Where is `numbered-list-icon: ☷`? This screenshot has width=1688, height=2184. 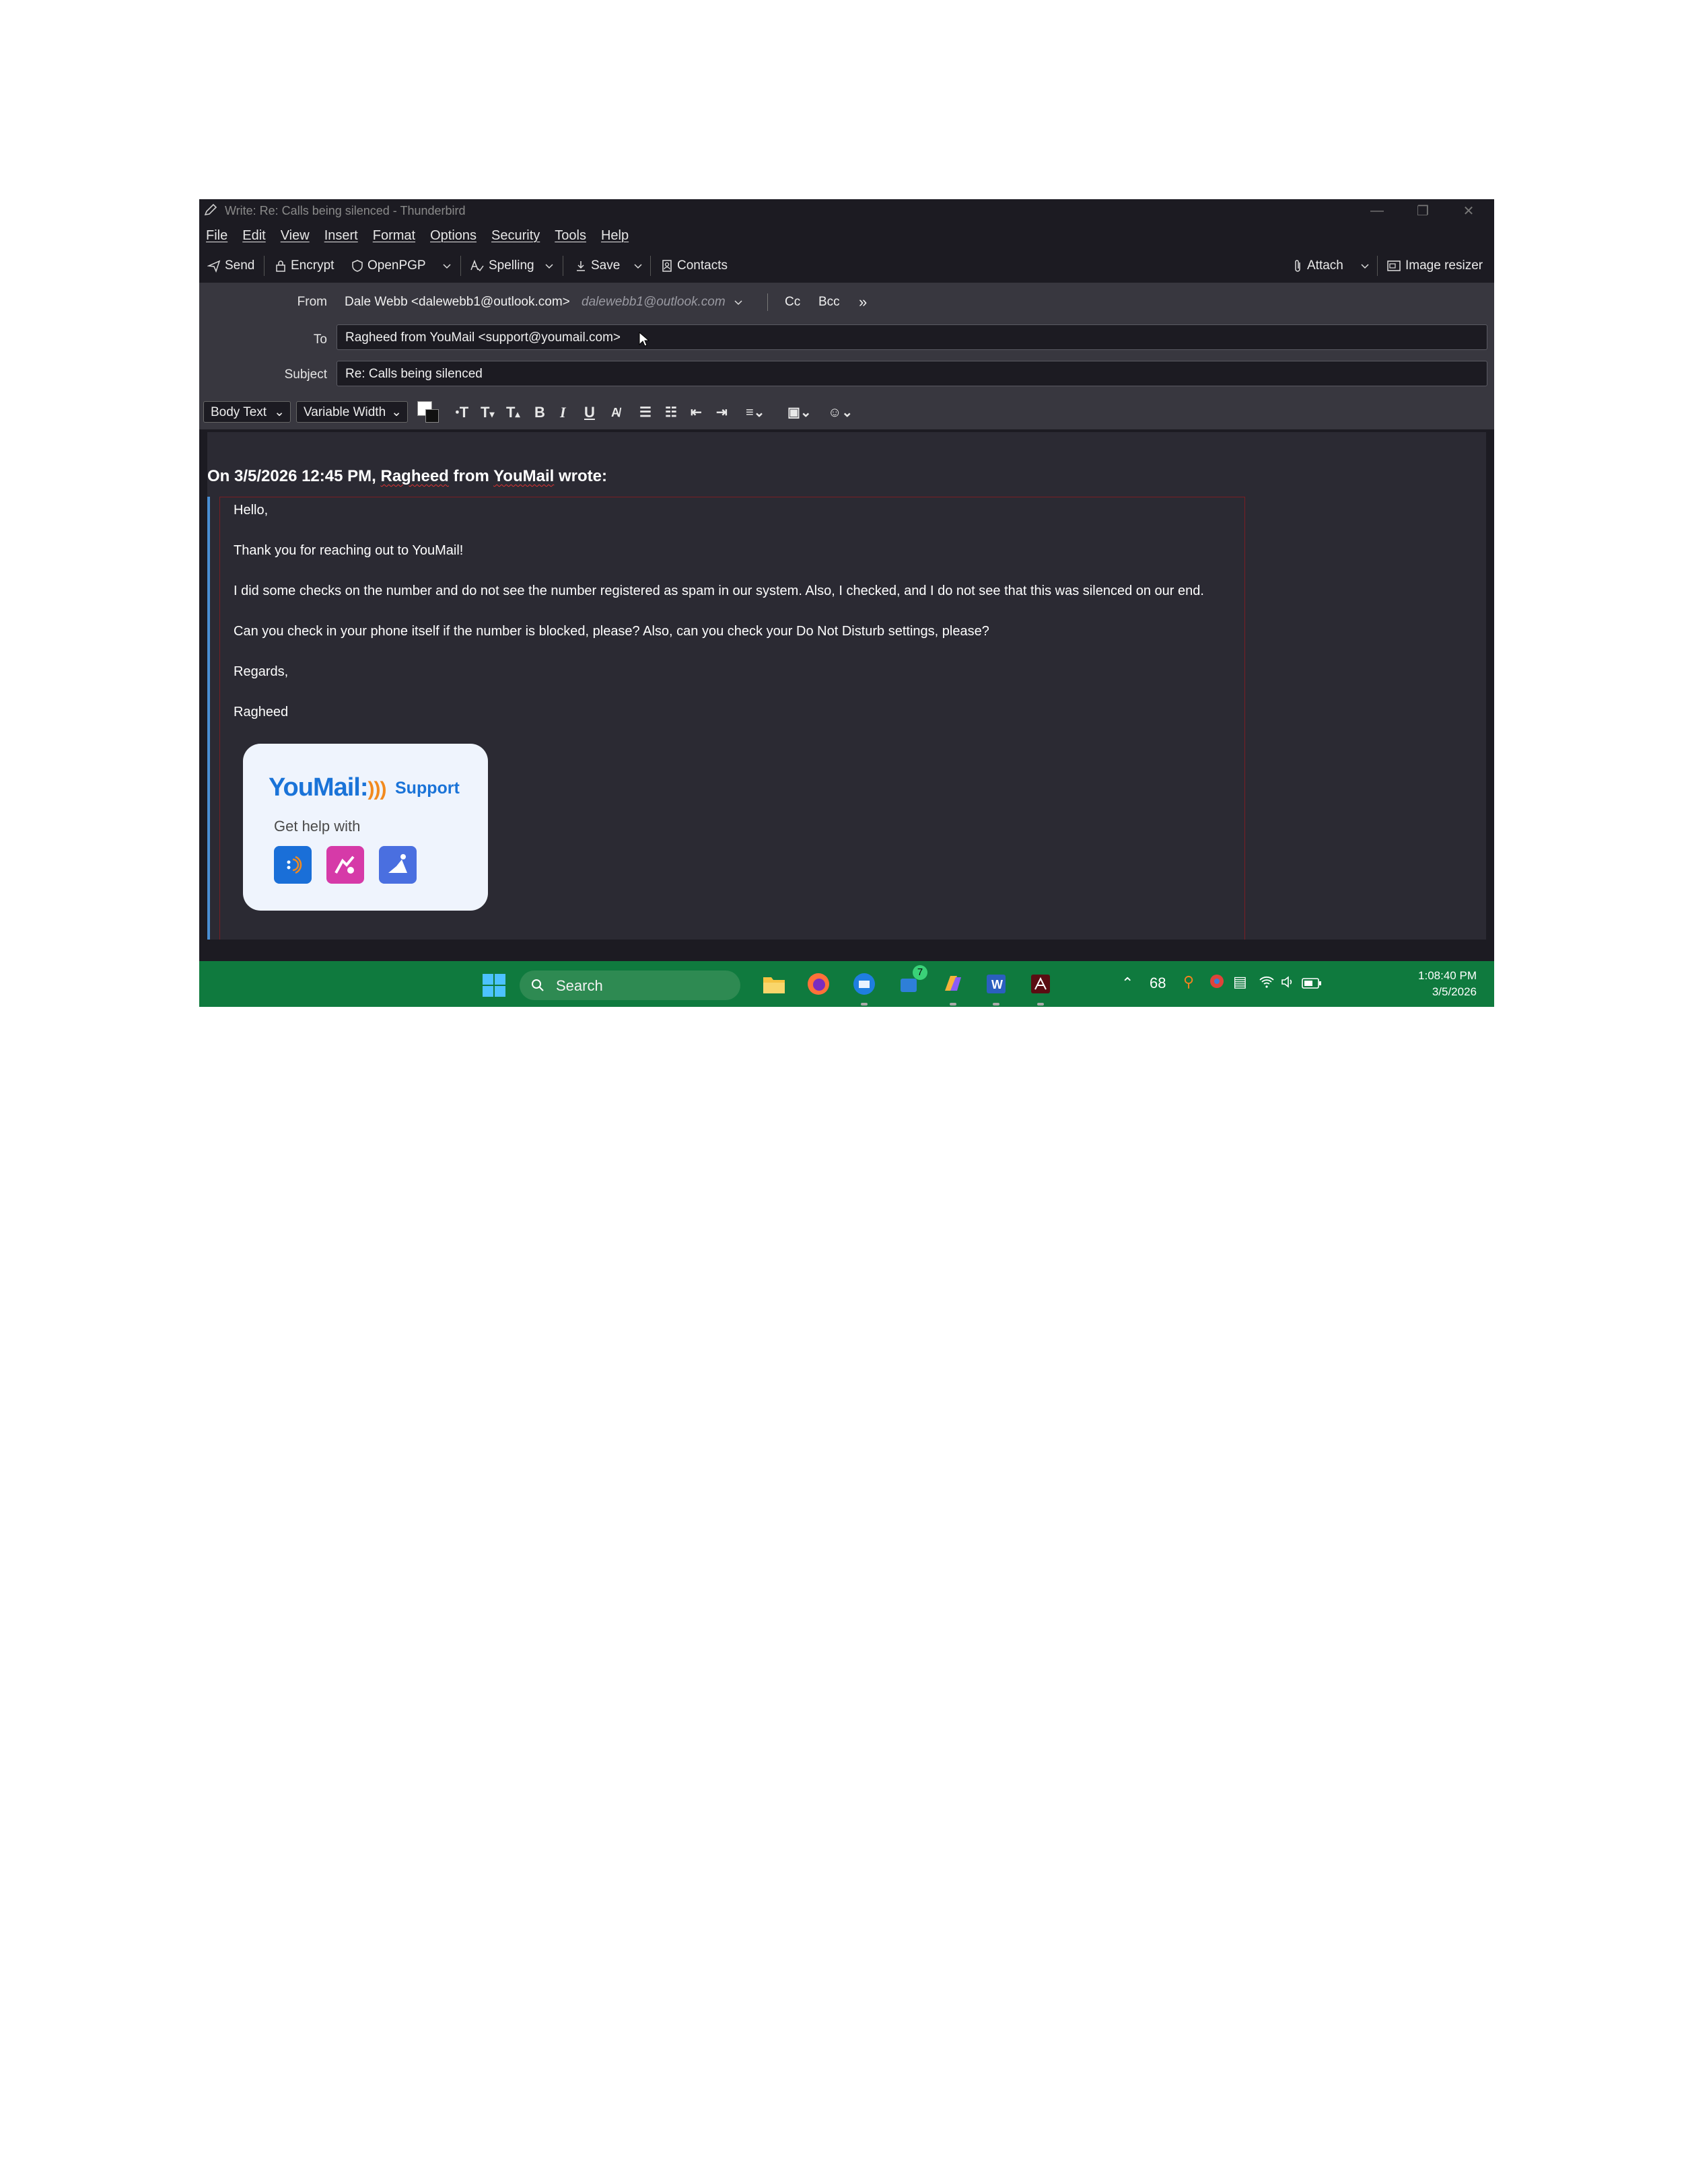 numbered-list-icon: ☷ is located at coordinates (671, 412).